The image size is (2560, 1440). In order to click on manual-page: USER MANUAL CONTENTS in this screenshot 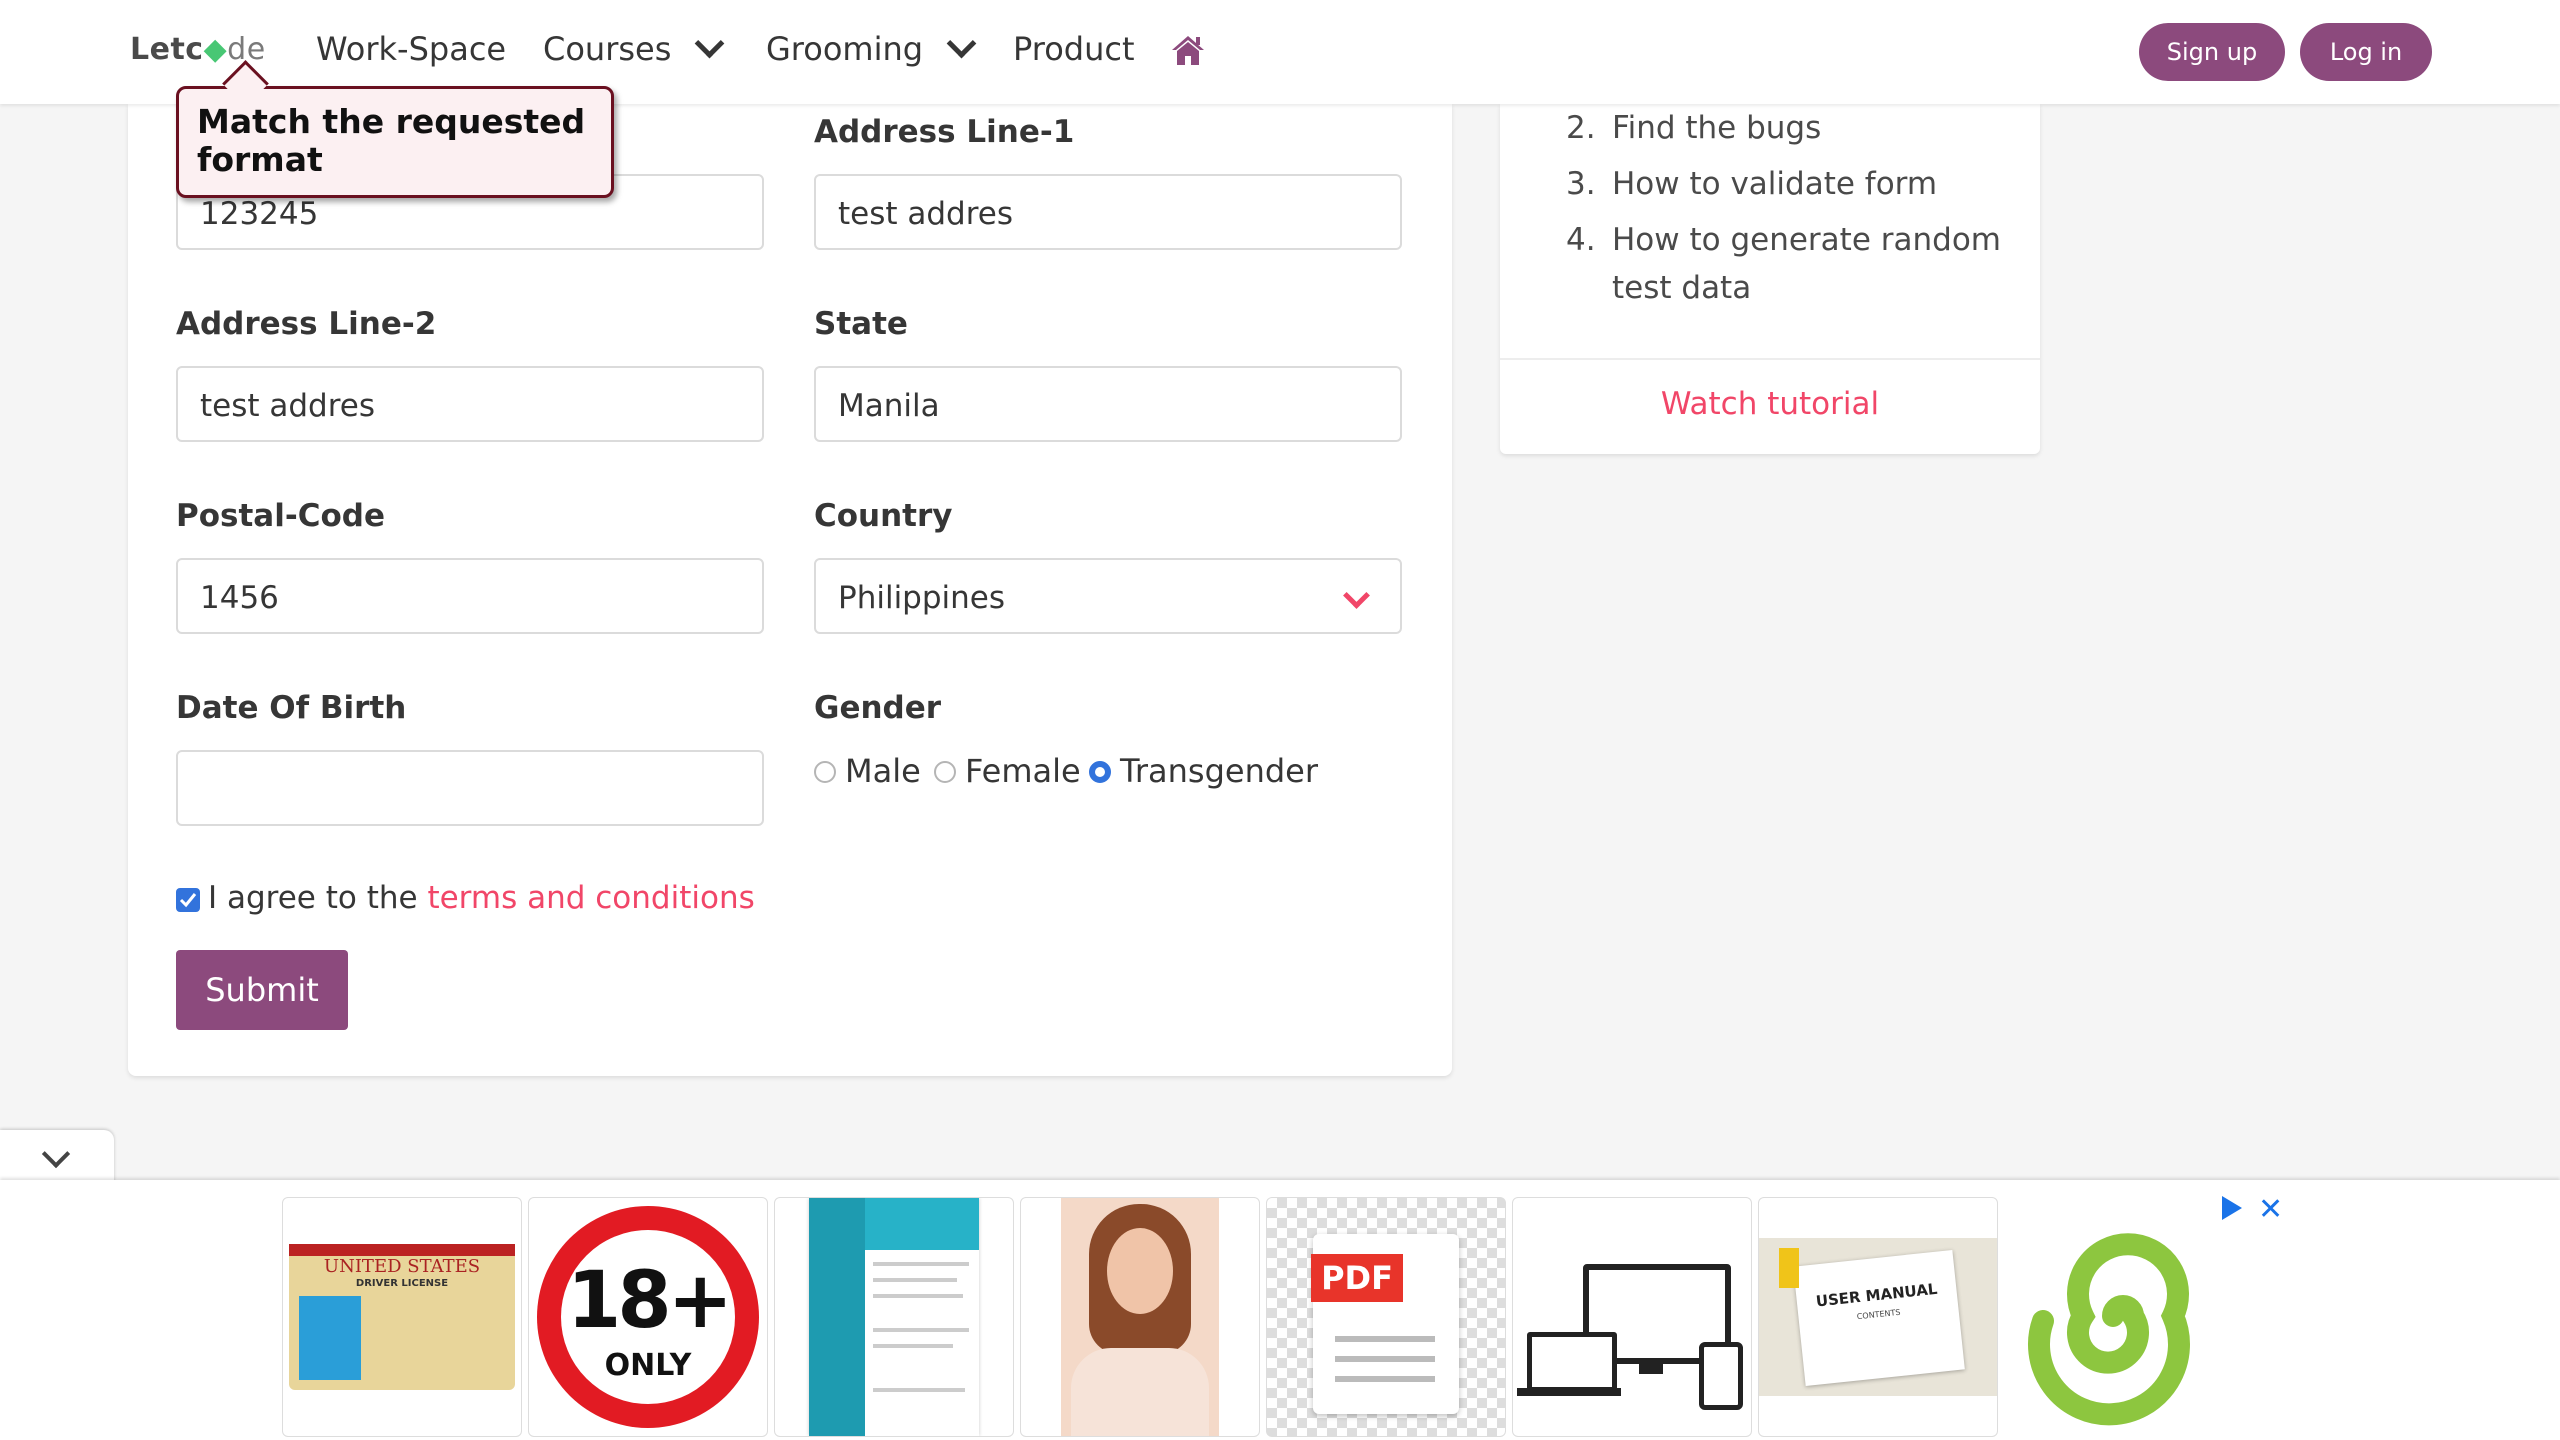, I will do `click(1879, 1318)`.